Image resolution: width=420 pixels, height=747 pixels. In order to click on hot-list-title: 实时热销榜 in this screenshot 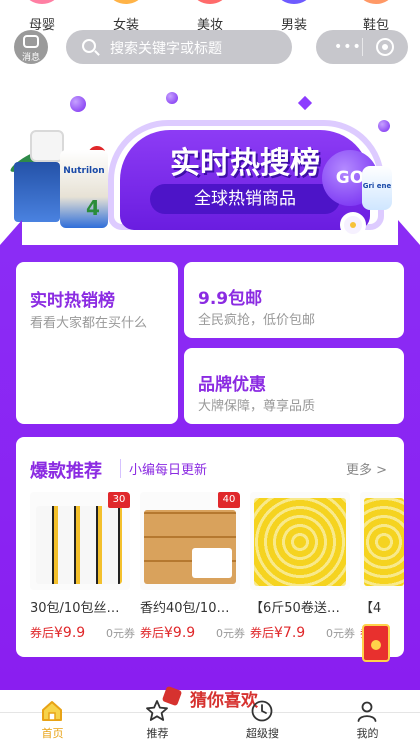, I will do `click(72, 301)`.